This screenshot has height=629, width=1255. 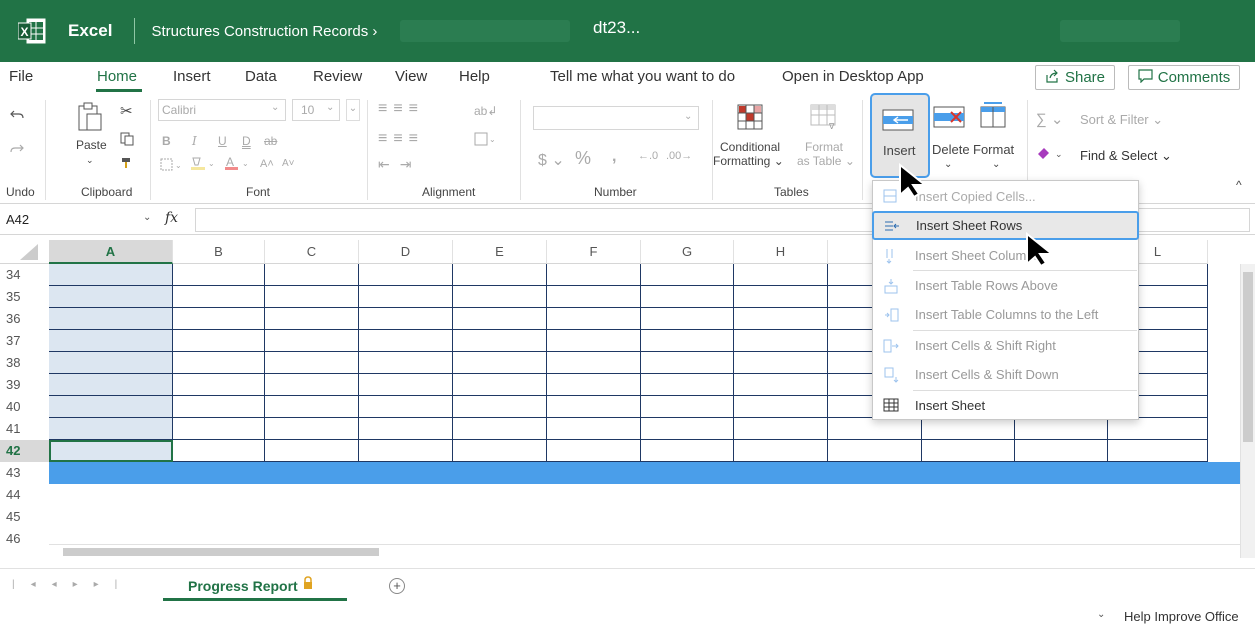 I want to click on cell-e42, so click(x=500, y=451).